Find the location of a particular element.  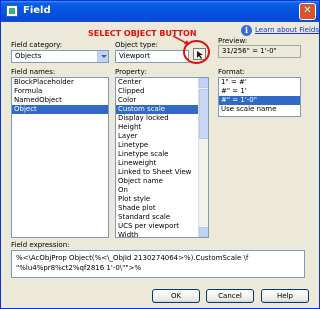

list-item: Linked to Sheet View is located at coordinates (157, 172).